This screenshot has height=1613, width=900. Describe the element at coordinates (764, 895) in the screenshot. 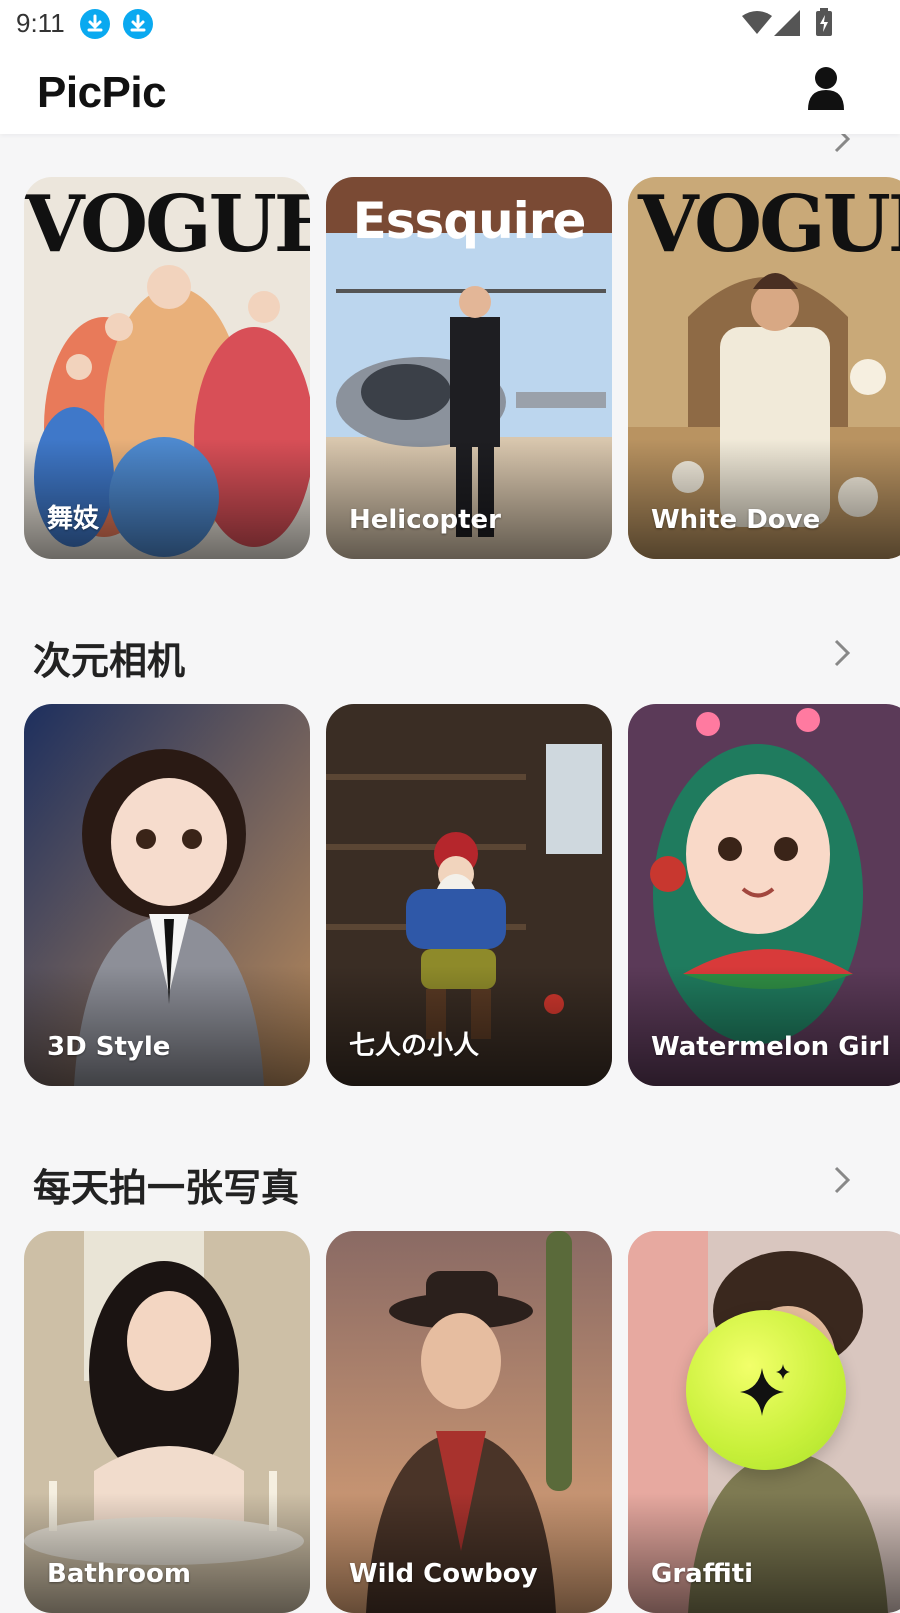

I see `template-card: Watermelon Girl` at that location.